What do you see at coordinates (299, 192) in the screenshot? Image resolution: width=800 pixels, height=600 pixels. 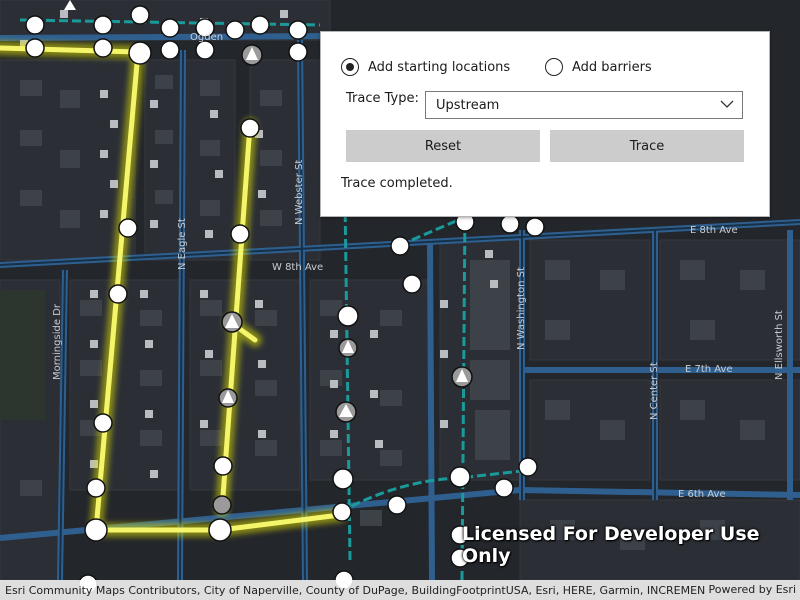 I see `street-label-n-webster-st: N Webster St` at bounding box center [299, 192].